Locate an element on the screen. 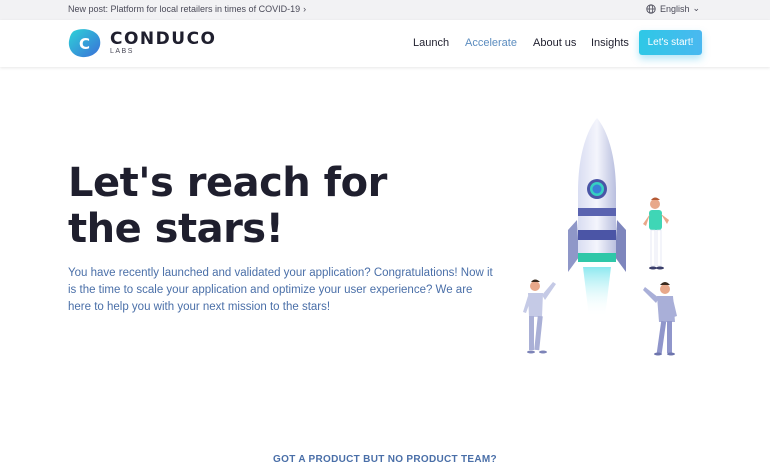 The width and height of the screenshot is (770, 470). product-team-section-link: GOT A PRODUCT BUT NO PRODUCT TEAM? is located at coordinates (385, 459).